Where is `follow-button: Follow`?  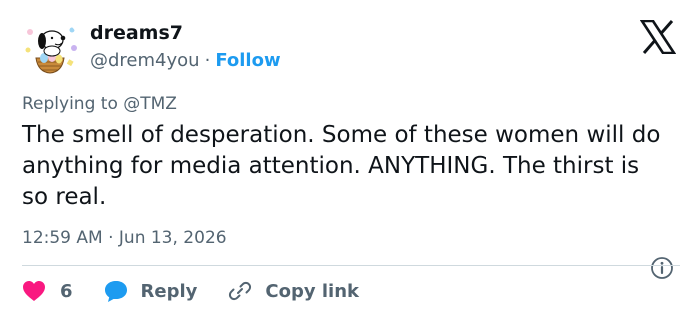 follow-button: Follow is located at coordinates (247, 60).